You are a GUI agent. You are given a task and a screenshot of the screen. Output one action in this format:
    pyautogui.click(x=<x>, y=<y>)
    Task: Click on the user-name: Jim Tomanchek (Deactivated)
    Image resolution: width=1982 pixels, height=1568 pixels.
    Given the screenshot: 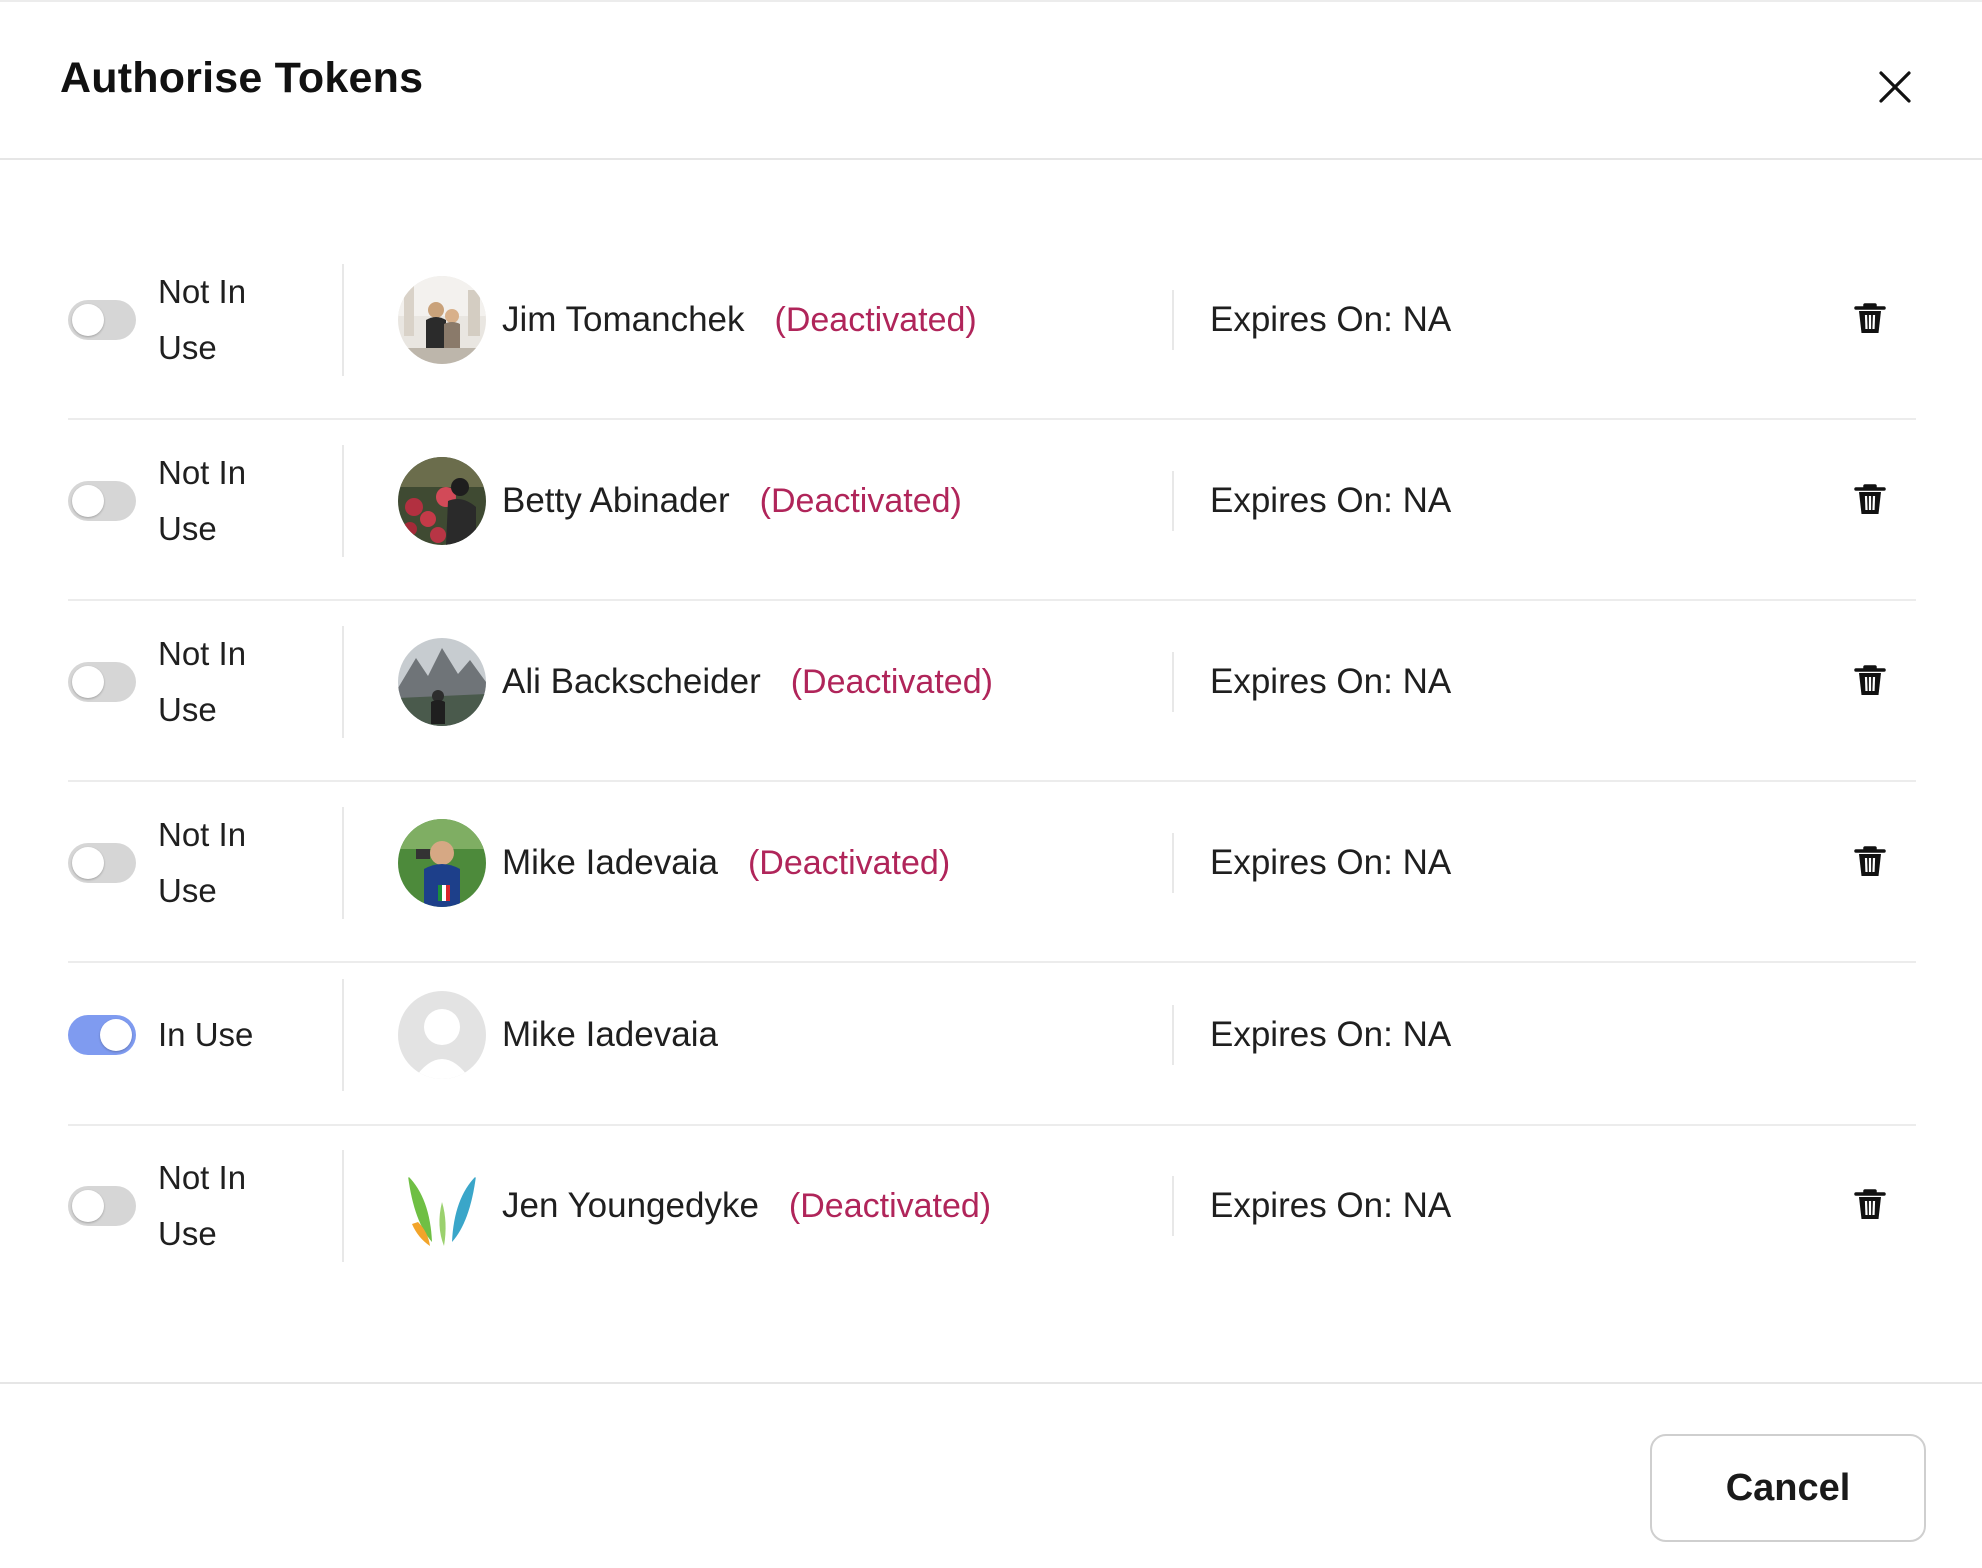 What is the action you would take?
    pyautogui.click(x=739, y=320)
    